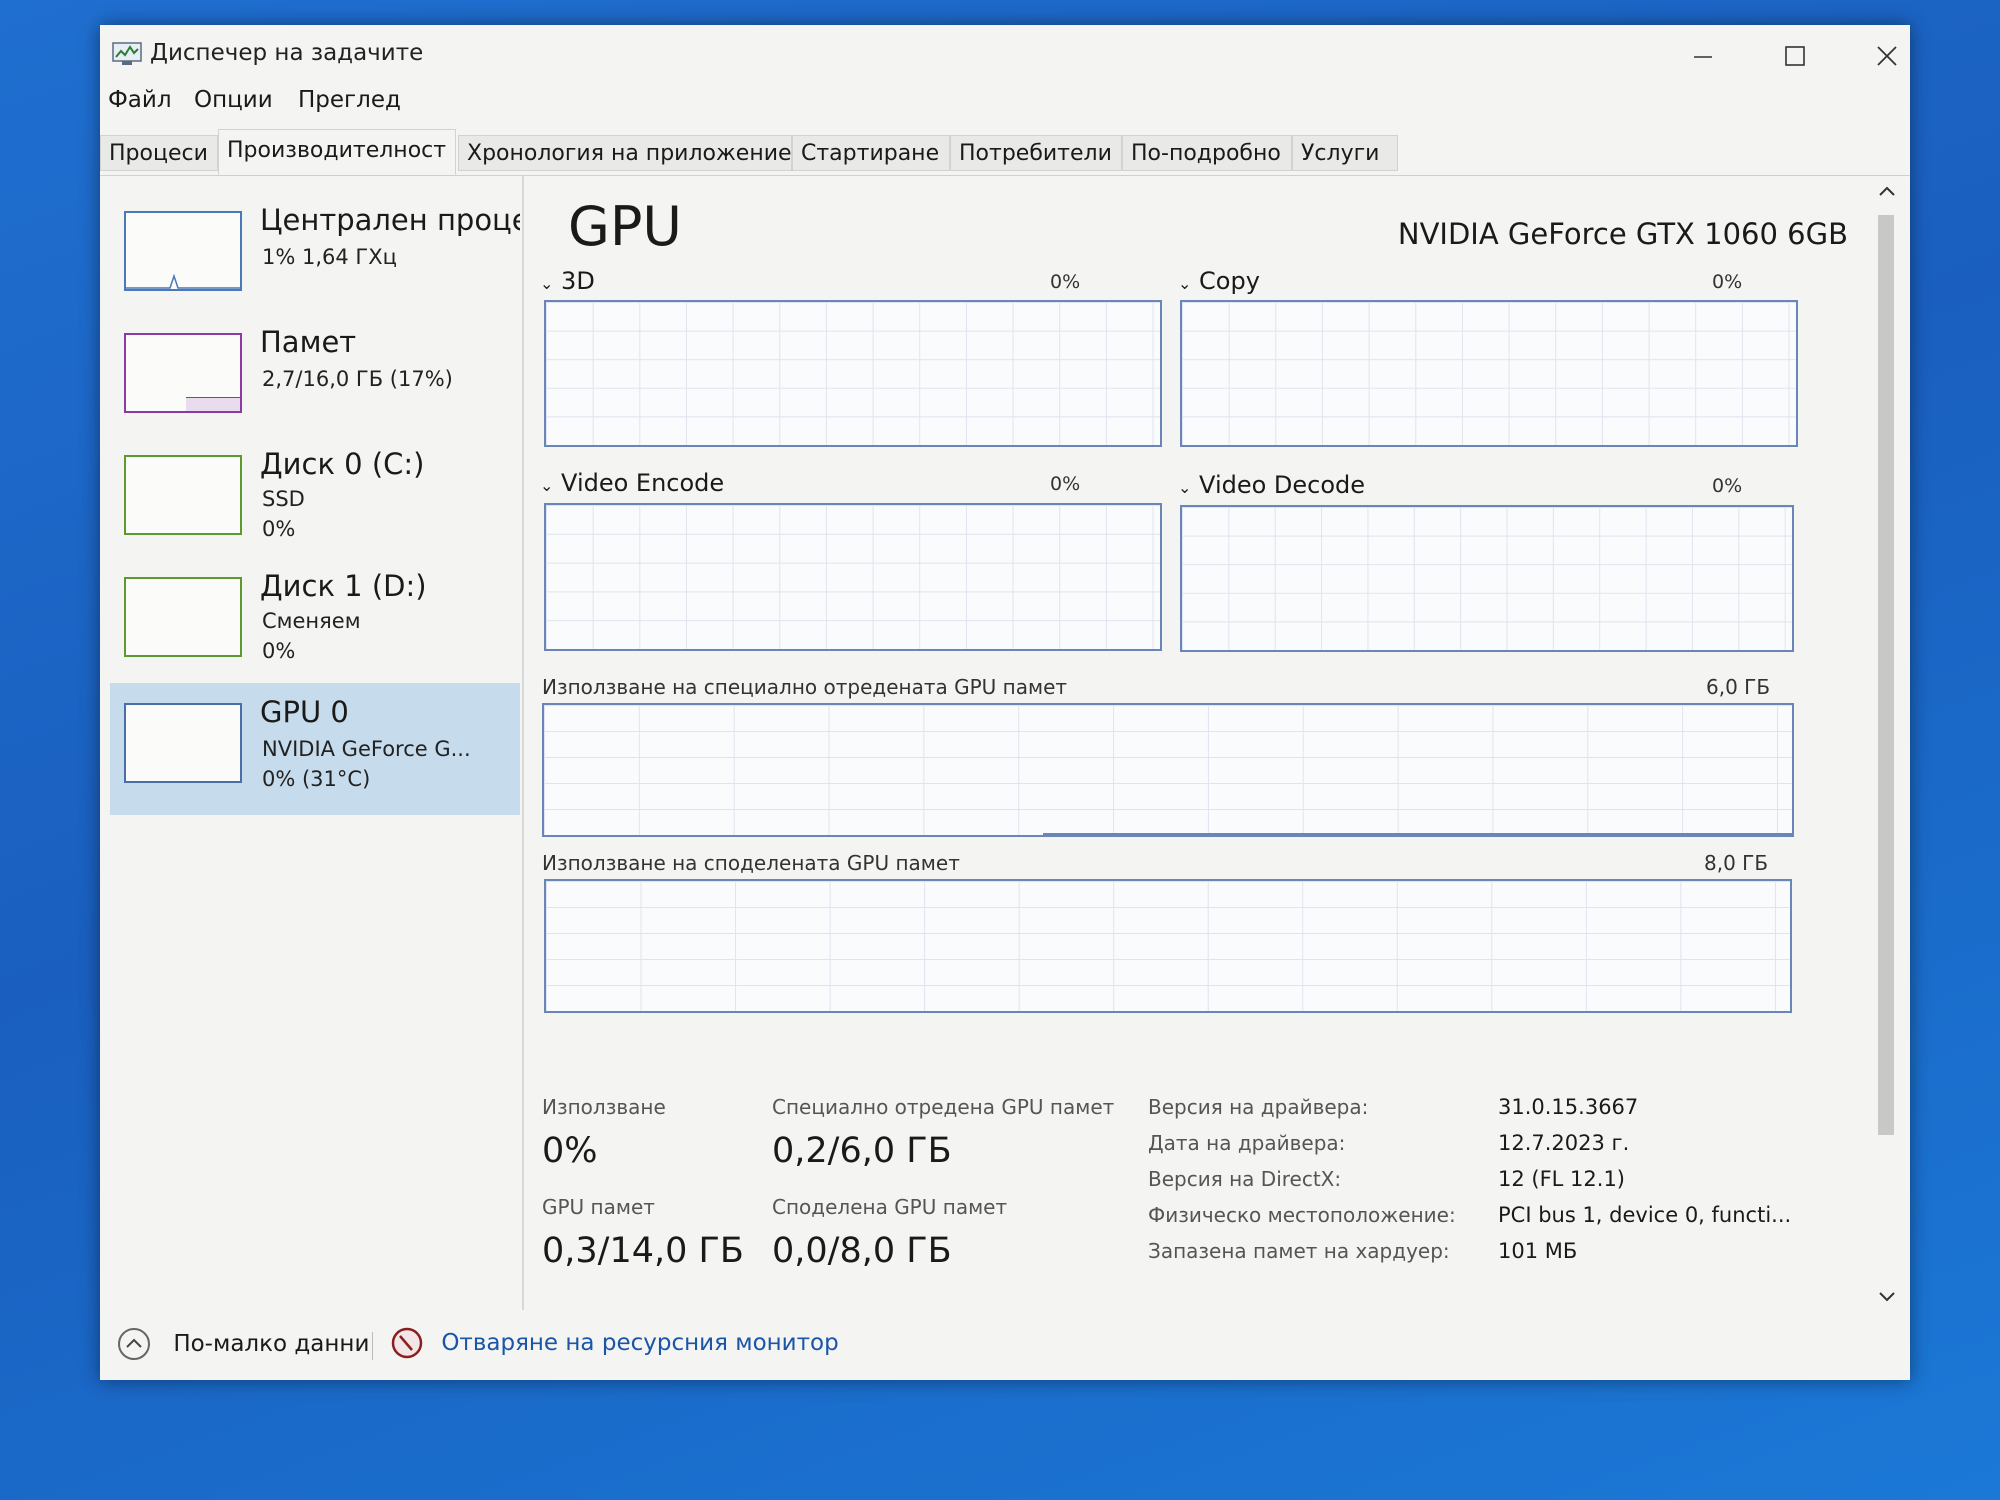 The width and height of the screenshot is (2000, 1500). Describe the element at coordinates (1738, 687) in the screenshot. I see `dedicated-memory-max: 6,0 ГБ` at that location.